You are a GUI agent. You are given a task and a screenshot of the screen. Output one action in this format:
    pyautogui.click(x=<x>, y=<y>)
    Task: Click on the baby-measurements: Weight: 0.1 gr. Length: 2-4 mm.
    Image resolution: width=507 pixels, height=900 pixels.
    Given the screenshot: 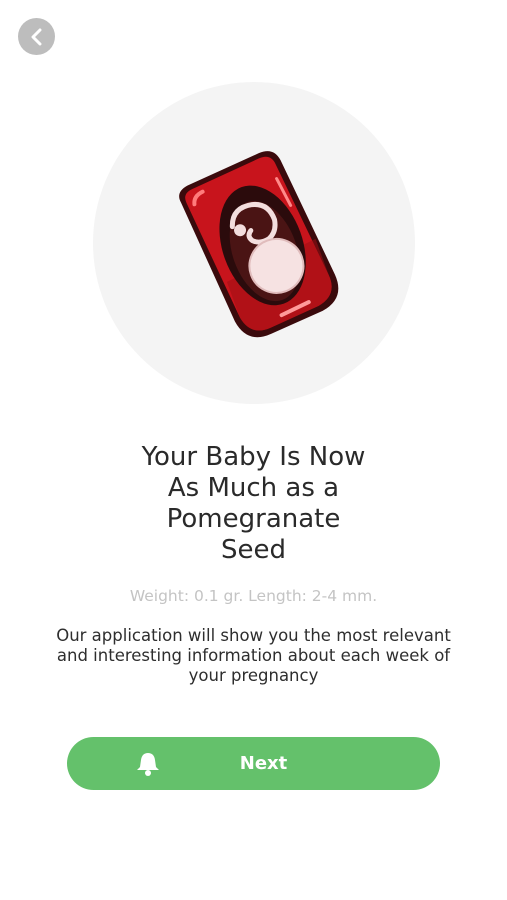 What is the action you would take?
    pyautogui.click(x=253, y=596)
    